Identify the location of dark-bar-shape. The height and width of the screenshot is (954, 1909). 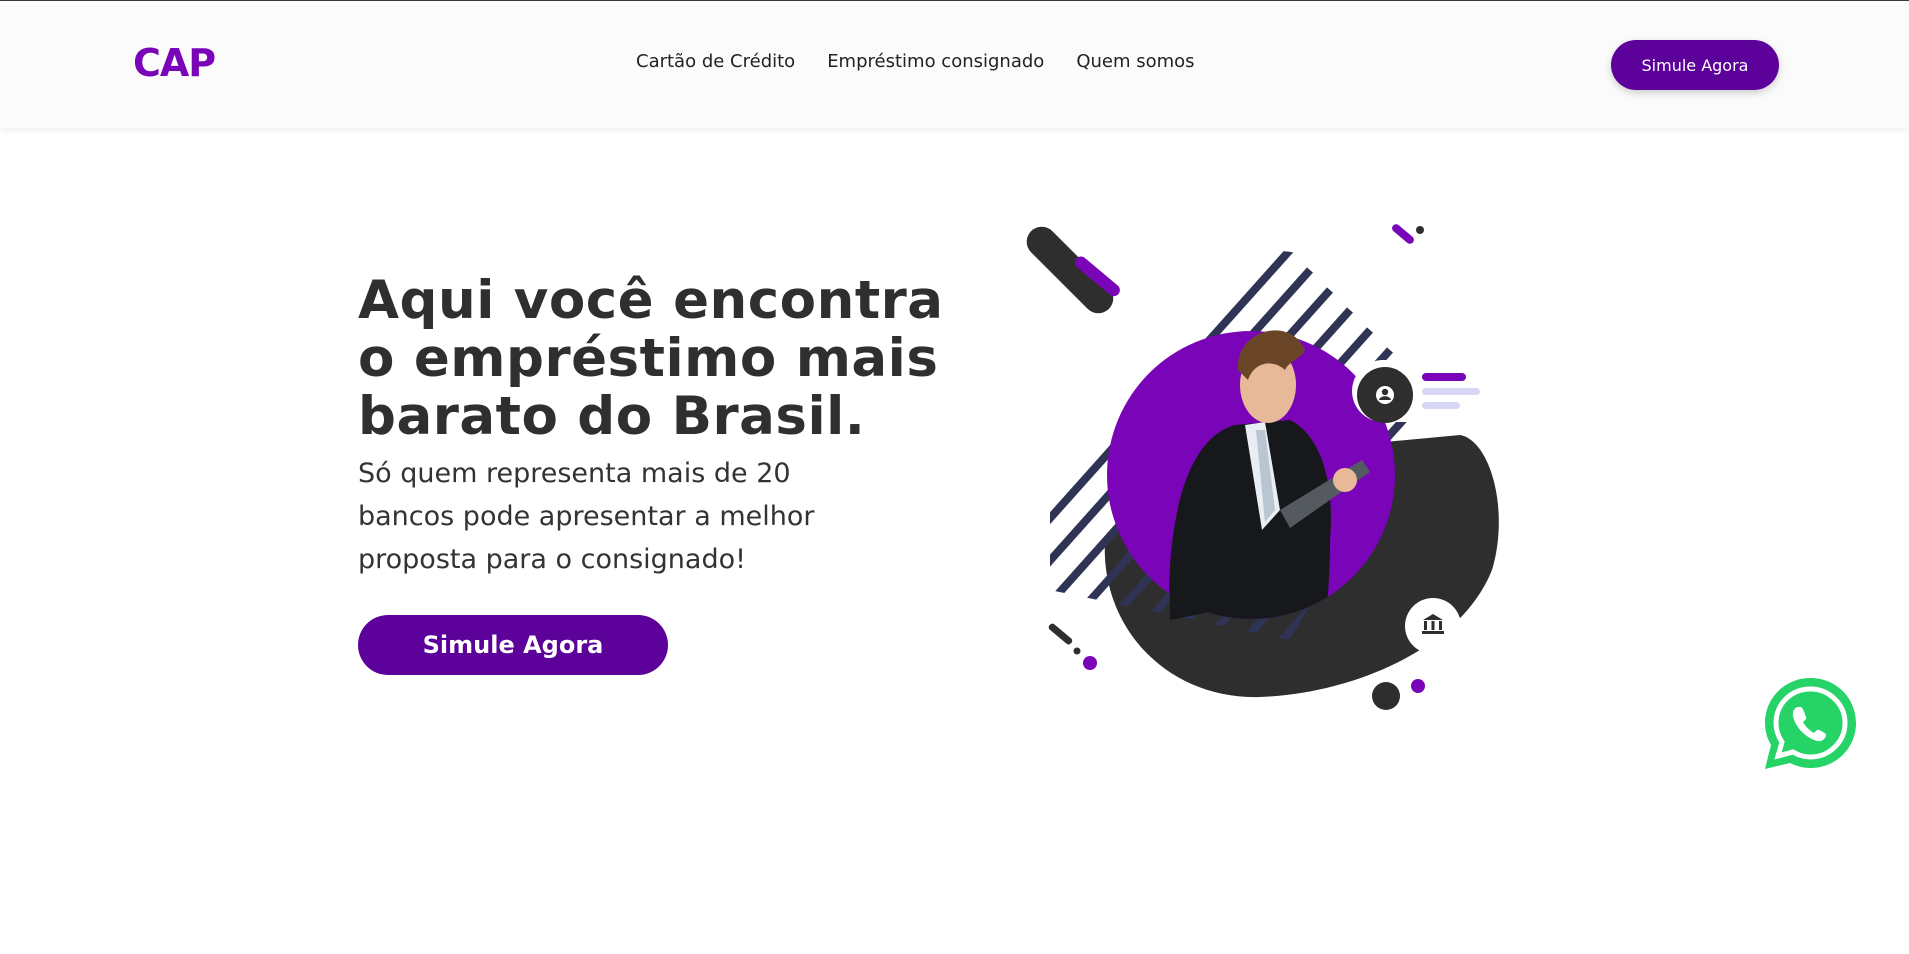
(1070, 270).